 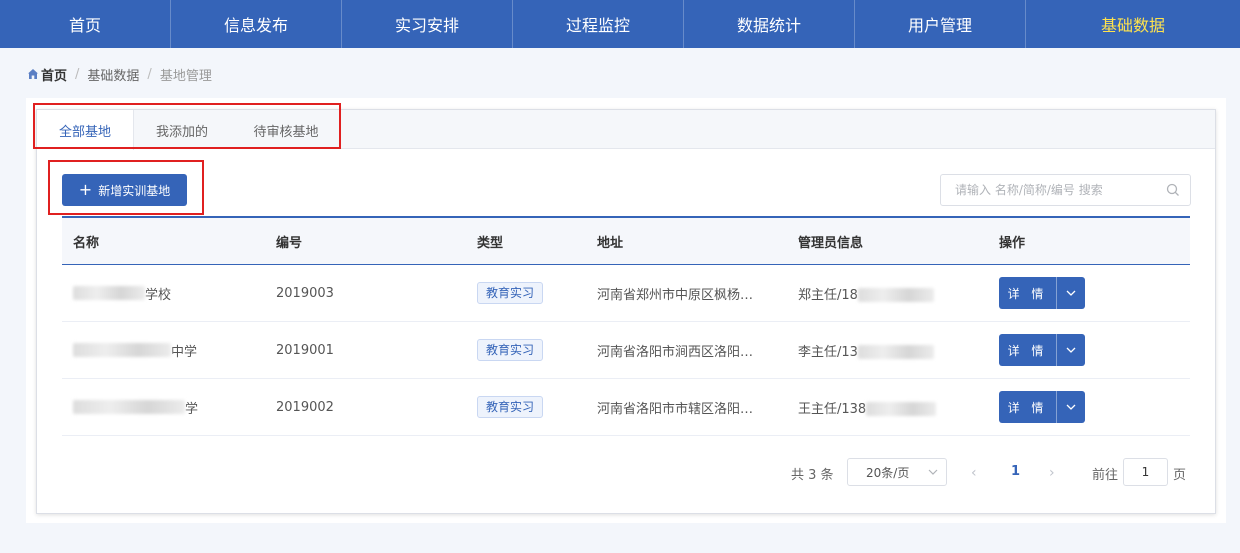 I want to click on name-suffix: 学校, so click(x=158, y=295).